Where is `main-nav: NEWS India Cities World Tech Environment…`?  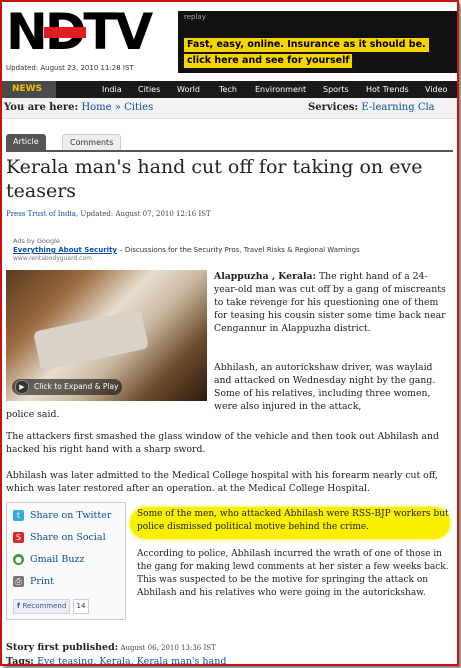
main-nav: NEWS India Cities World Tech Environment… is located at coordinates (229, 89).